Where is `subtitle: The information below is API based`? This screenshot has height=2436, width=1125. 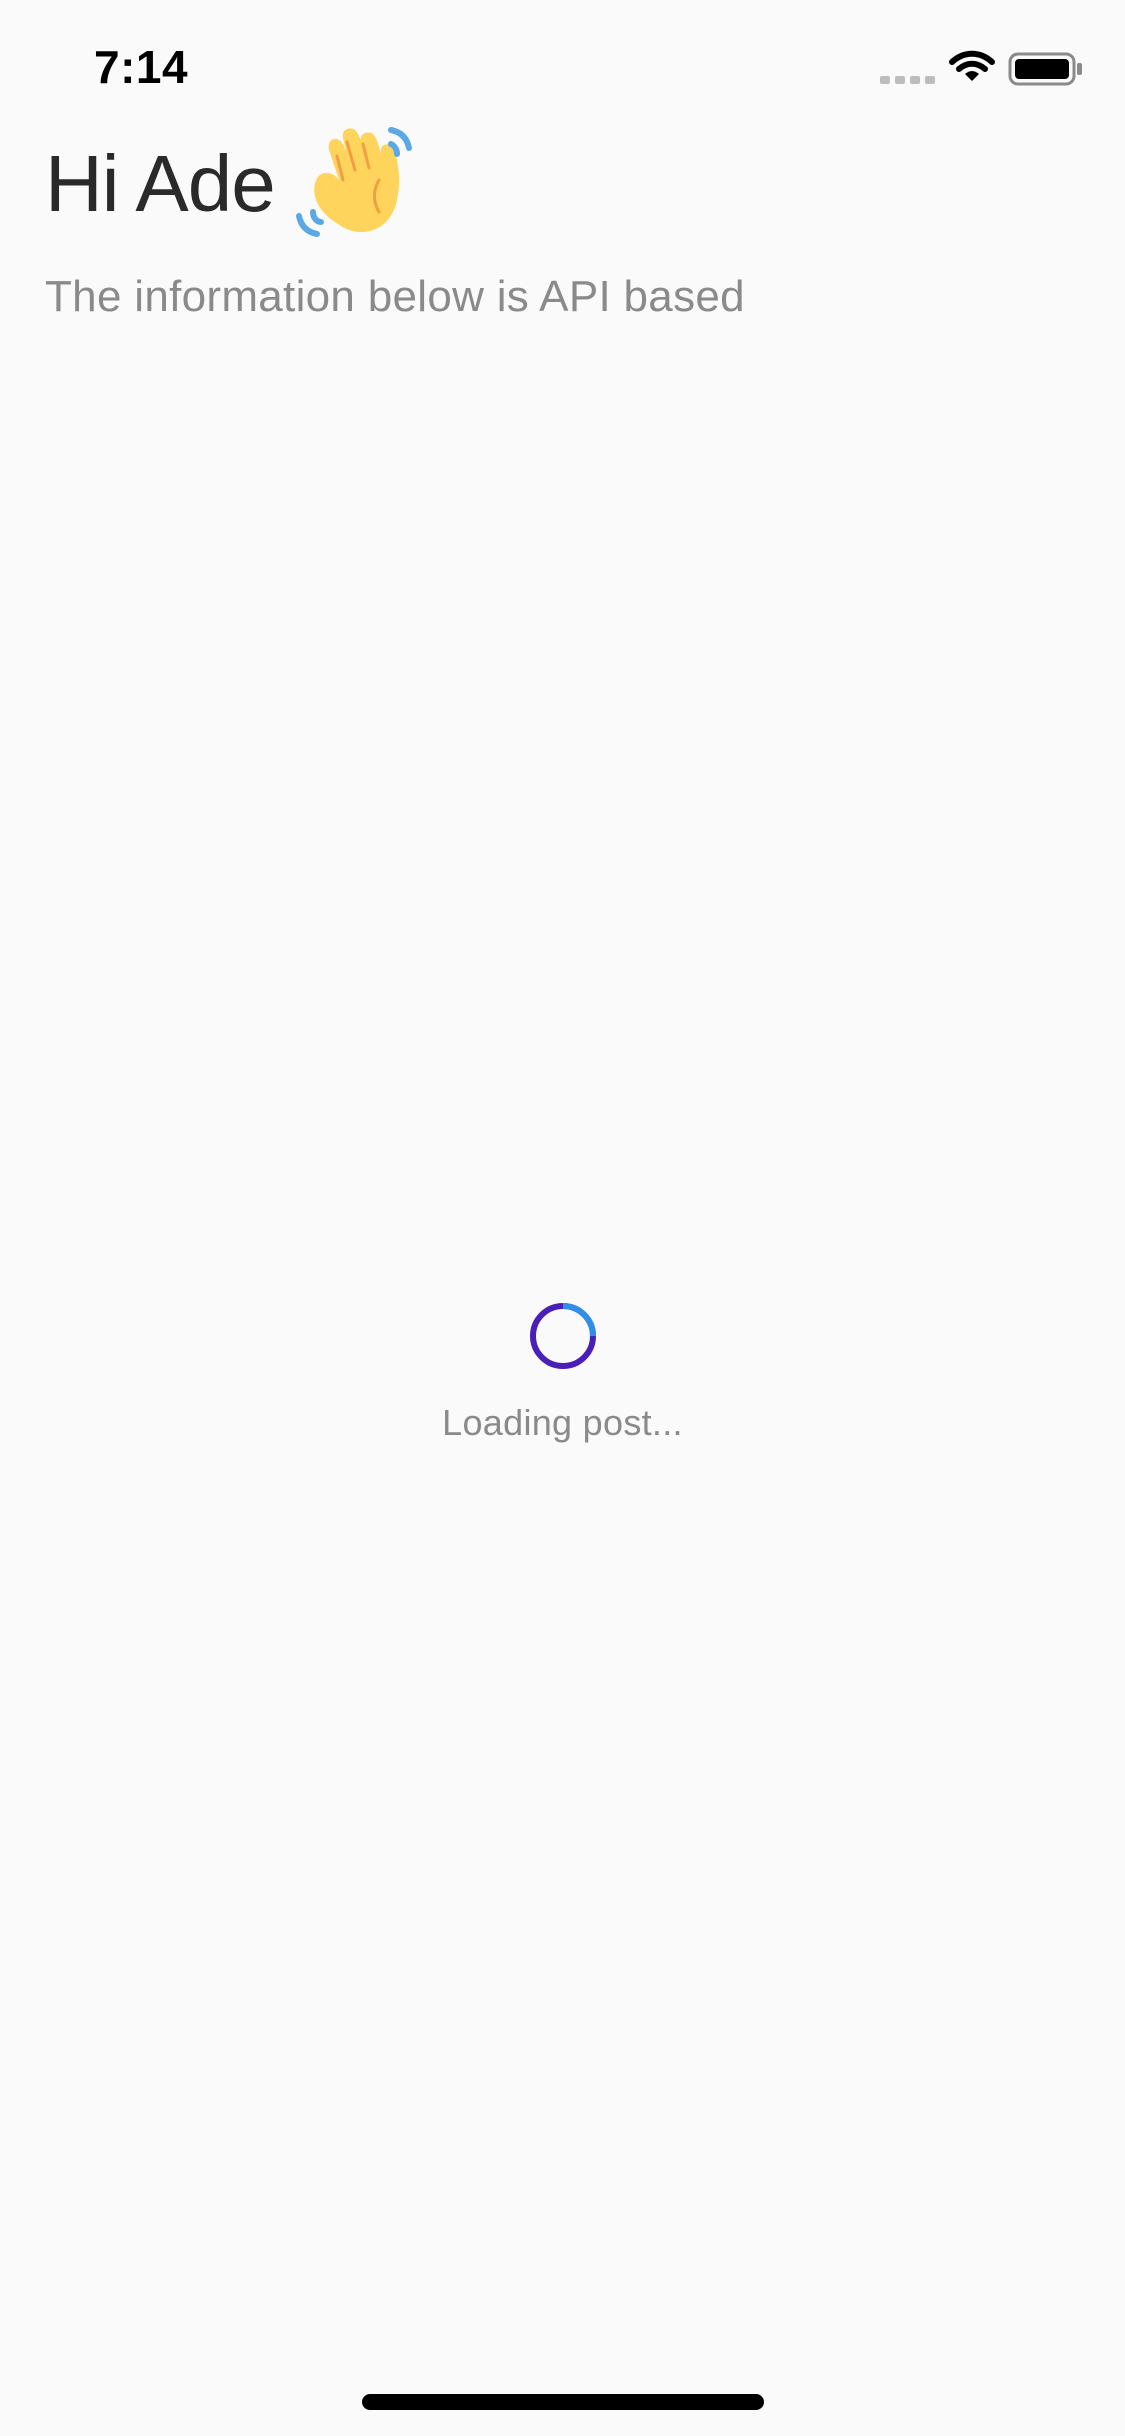 subtitle: The information below is API based is located at coordinates (395, 296).